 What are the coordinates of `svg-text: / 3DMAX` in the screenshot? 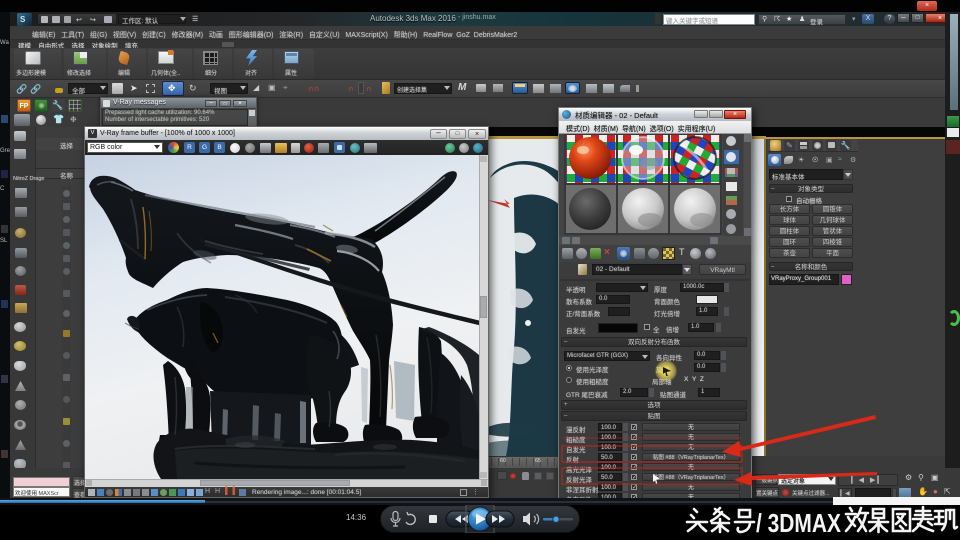 It's located at (799, 523).